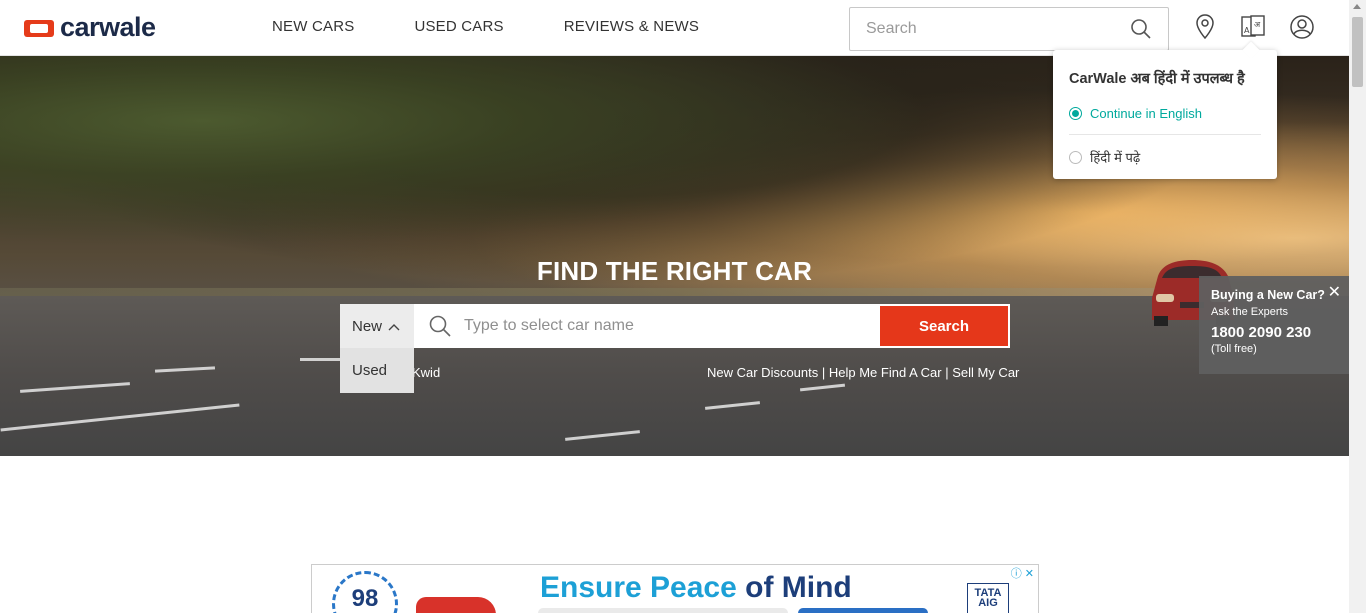  Describe the element at coordinates (39, 28) in the screenshot. I see `carwale-logo-mark` at that location.